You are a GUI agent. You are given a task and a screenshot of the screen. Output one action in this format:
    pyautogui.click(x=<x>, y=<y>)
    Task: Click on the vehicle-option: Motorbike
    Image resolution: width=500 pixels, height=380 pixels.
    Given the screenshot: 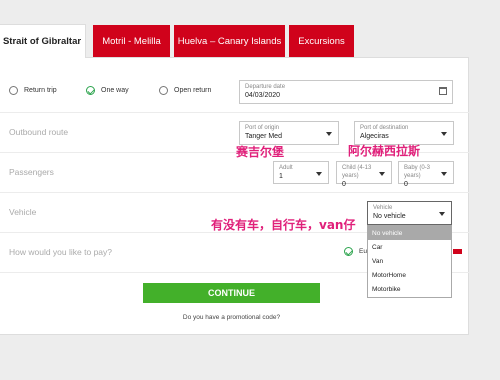 What is the action you would take?
    pyautogui.click(x=409, y=289)
    